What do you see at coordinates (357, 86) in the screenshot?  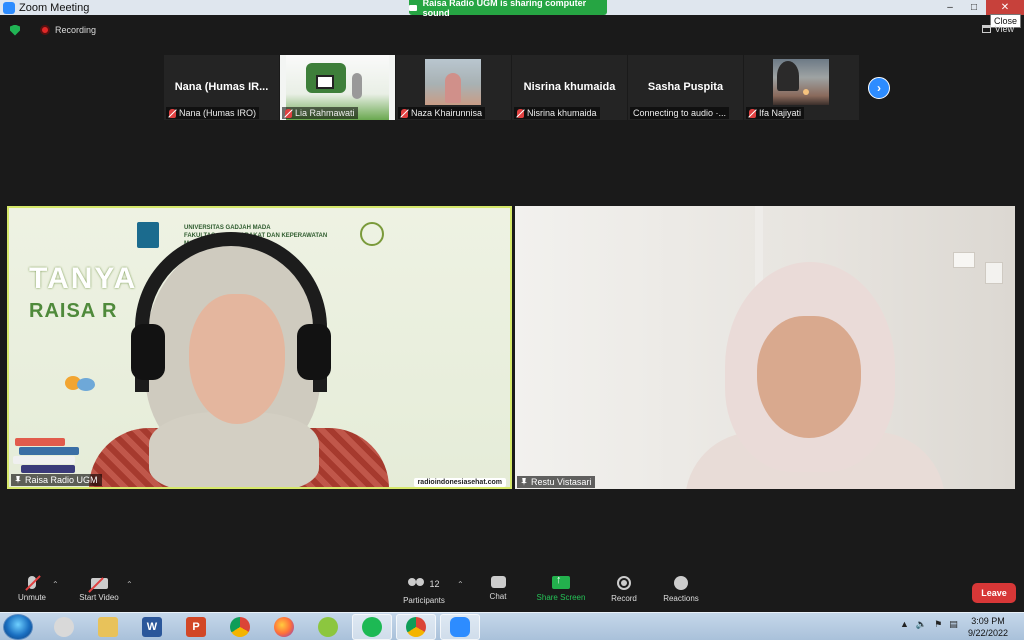 I see `poster-mic-icon` at bounding box center [357, 86].